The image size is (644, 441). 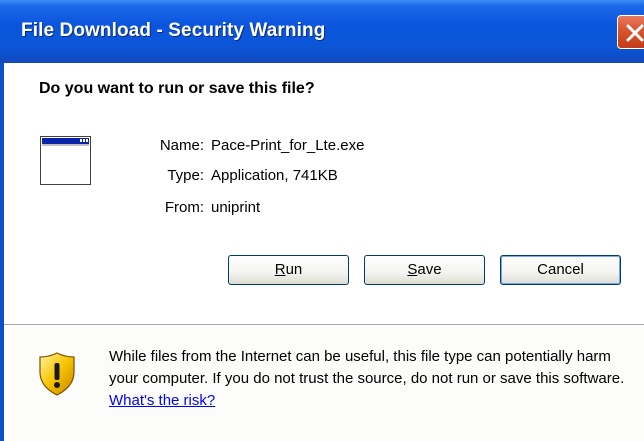 What do you see at coordinates (560, 270) in the screenshot?
I see `cancel-button: Cancel` at bounding box center [560, 270].